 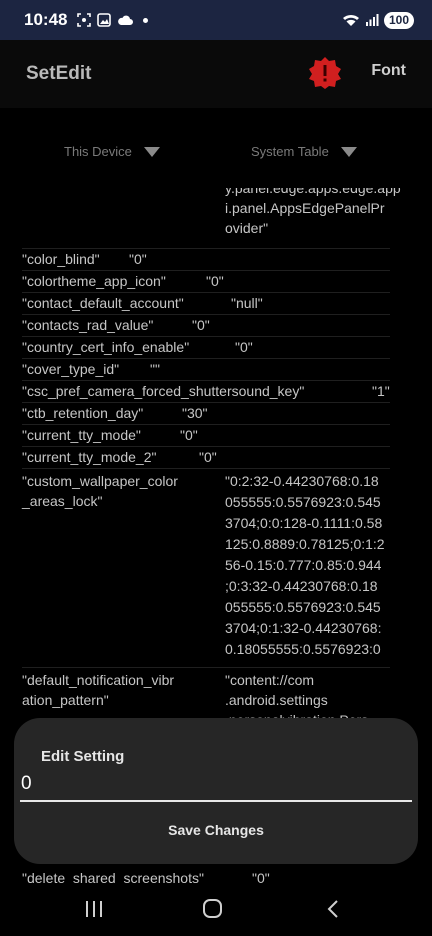 What do you see at coordinates (290, 151) in the screenshot?
I see `table-dropdown-label: System Table` at bounding box center [290, 151].